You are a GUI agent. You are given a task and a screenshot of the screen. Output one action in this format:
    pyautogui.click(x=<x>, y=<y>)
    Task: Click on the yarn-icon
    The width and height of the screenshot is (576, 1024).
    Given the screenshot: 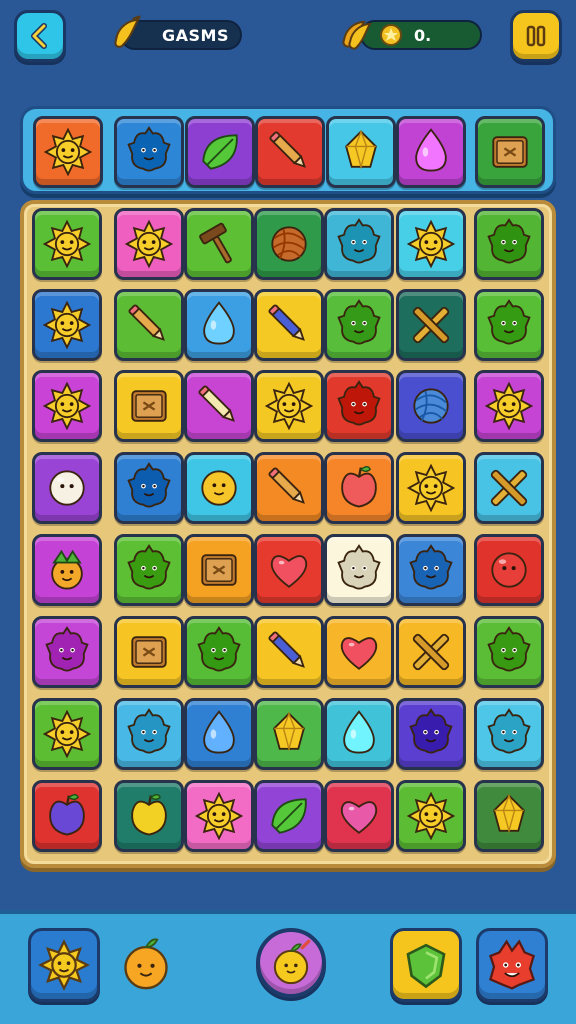 What is the action you would take?
    pyautogui.click(x=431, y=406)
    